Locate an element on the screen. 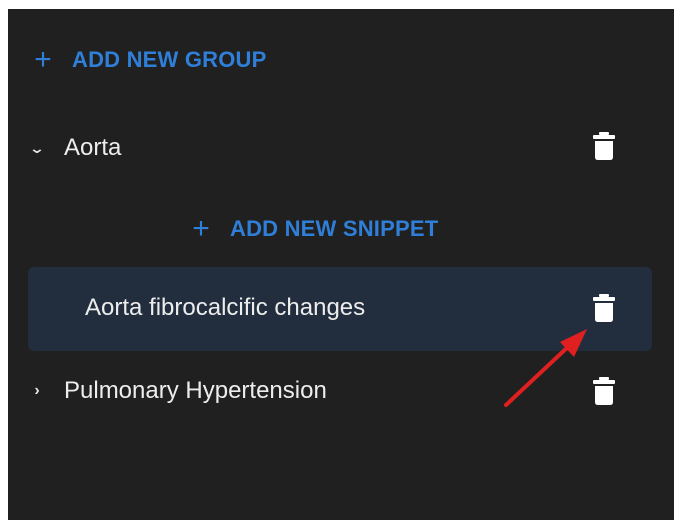 Image resolution: width=683 pixels, height=520 pixels. add-new-snippet-button: + ADD NEW SNIPPET is located at coordinates (312, 229).